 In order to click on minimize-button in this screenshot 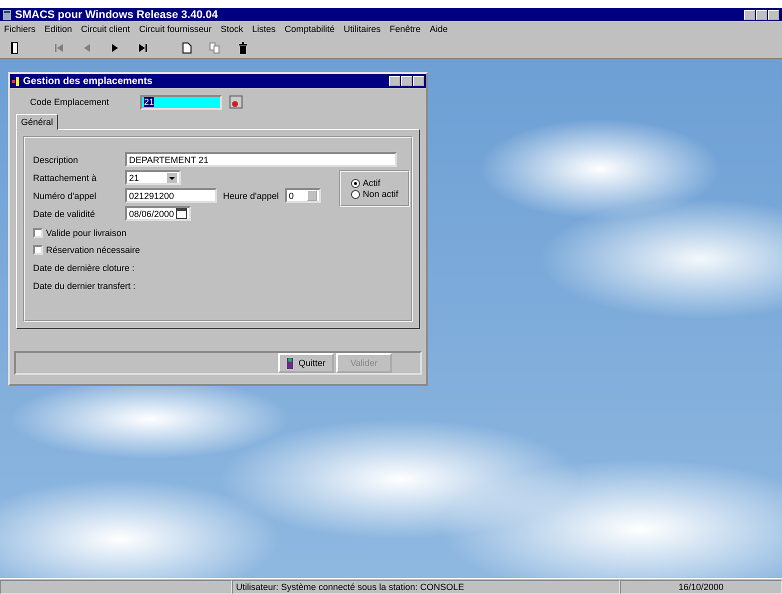, I will do `click(749, 15)`.